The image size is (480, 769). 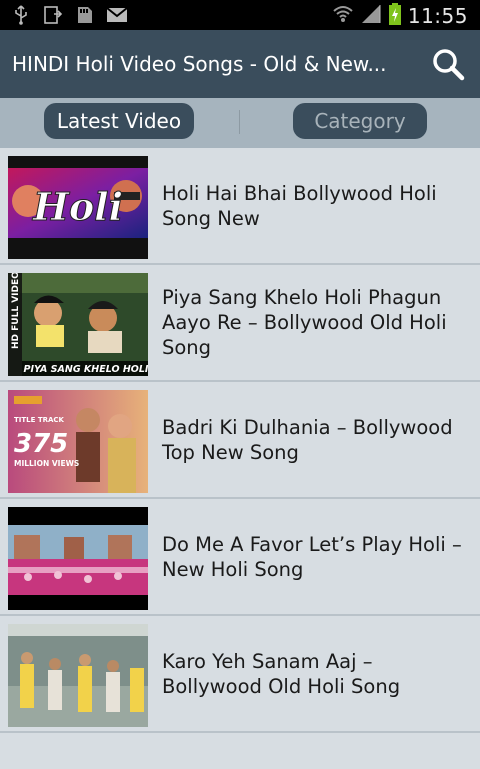 I want to click on thumbnail-text: Holi, so click(x=77, y=206).